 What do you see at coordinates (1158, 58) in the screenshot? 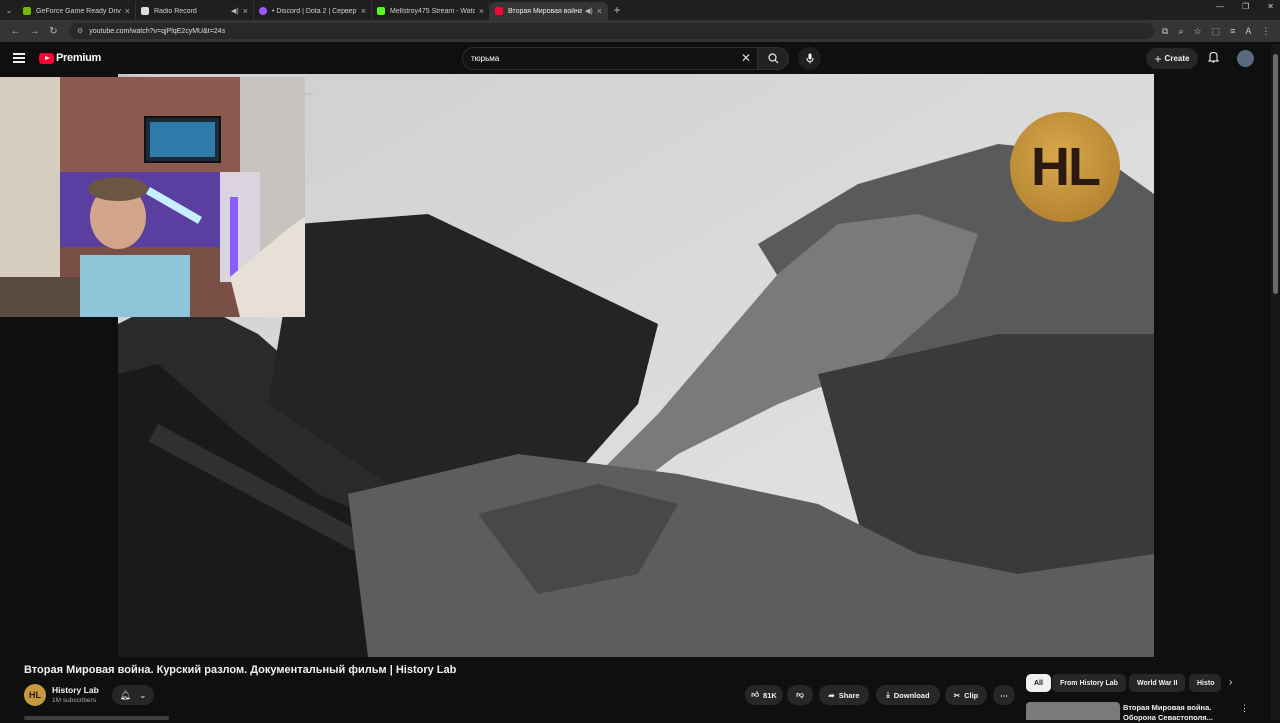
I see `plus-icon: +` at bounding box center [1158, 58].